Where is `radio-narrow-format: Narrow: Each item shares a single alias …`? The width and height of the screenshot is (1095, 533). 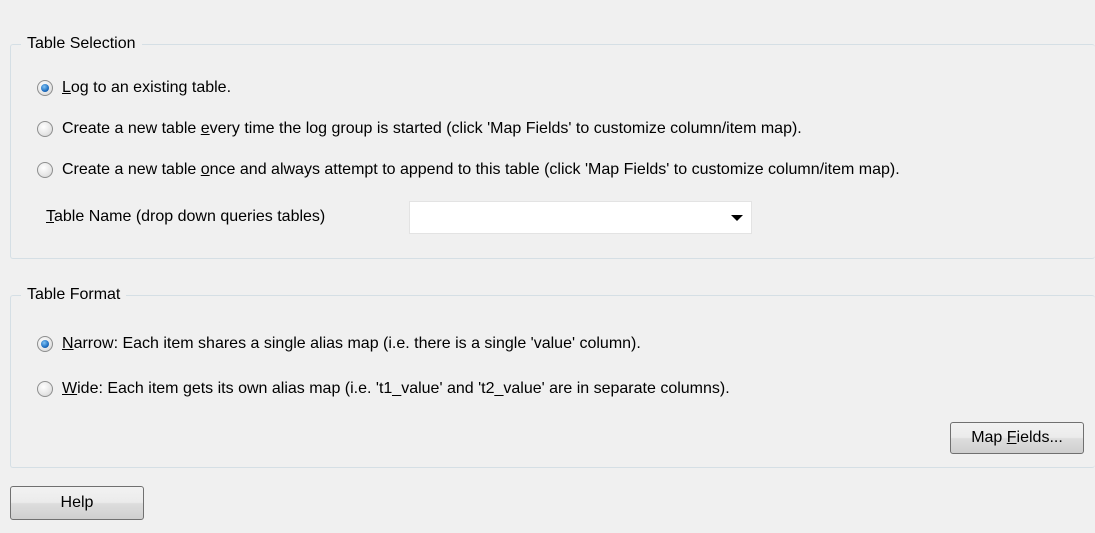 radio-narrow-format: Narrow: Each item shares a single alias … is located at coordinates (339, 344).